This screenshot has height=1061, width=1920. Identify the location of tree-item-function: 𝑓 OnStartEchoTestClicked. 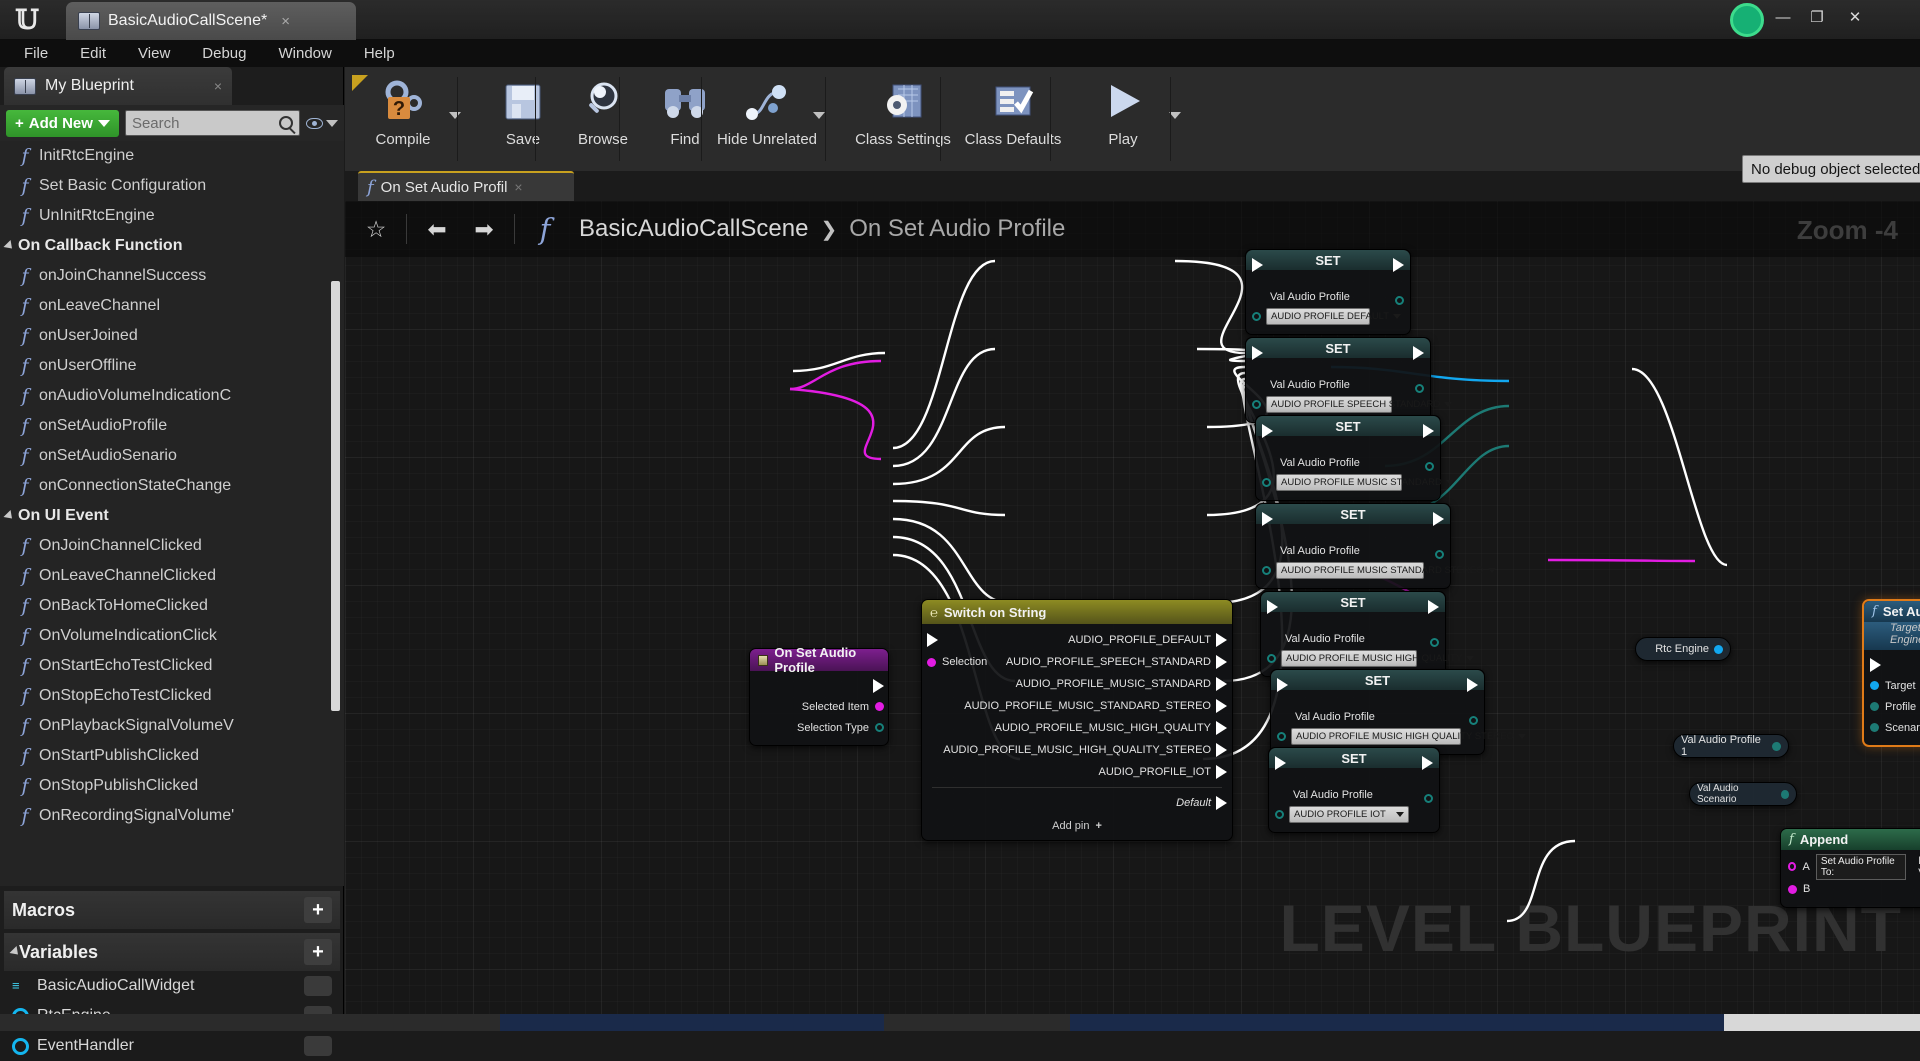
(172, 666).